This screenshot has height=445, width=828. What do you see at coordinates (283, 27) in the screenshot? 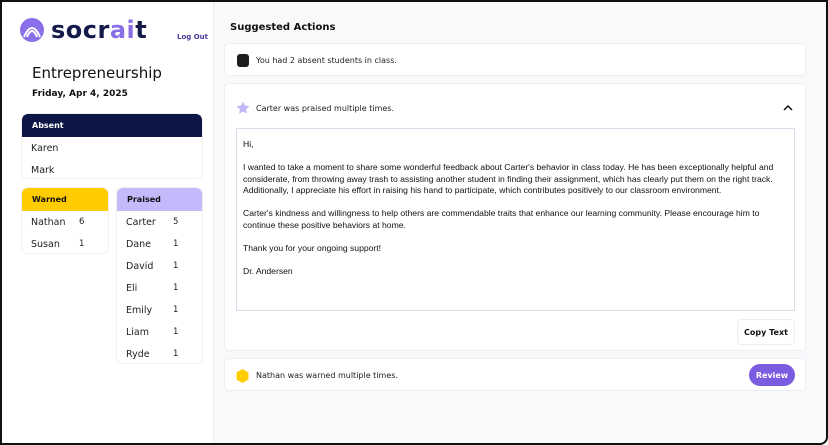
I see `page-title: Suggested Actions` at bounding box center [283, 27].